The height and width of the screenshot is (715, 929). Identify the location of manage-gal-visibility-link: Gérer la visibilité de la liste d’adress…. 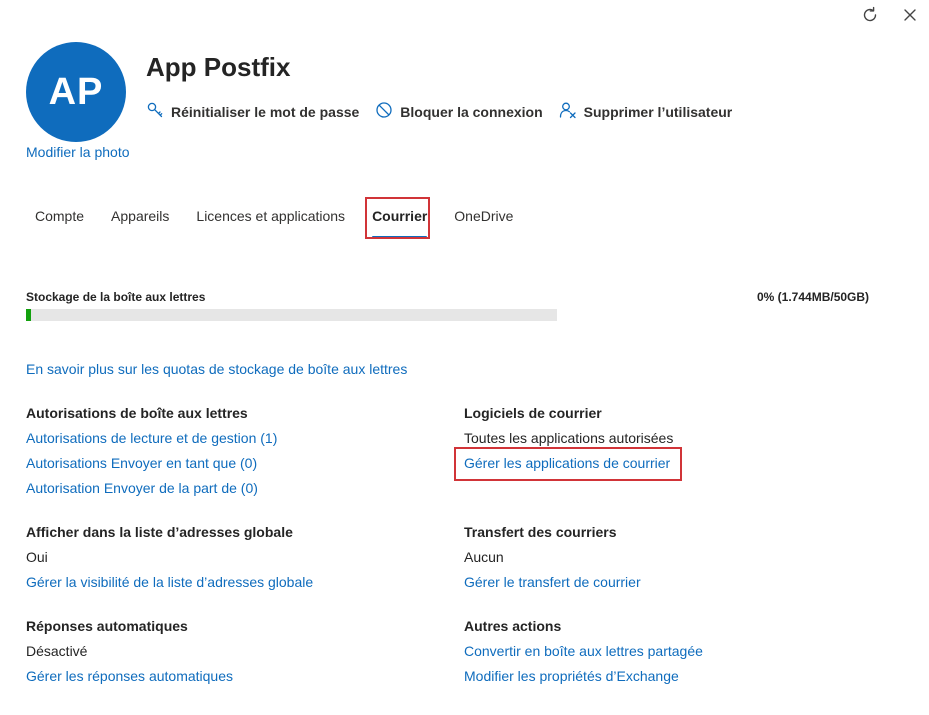
(169, 582).